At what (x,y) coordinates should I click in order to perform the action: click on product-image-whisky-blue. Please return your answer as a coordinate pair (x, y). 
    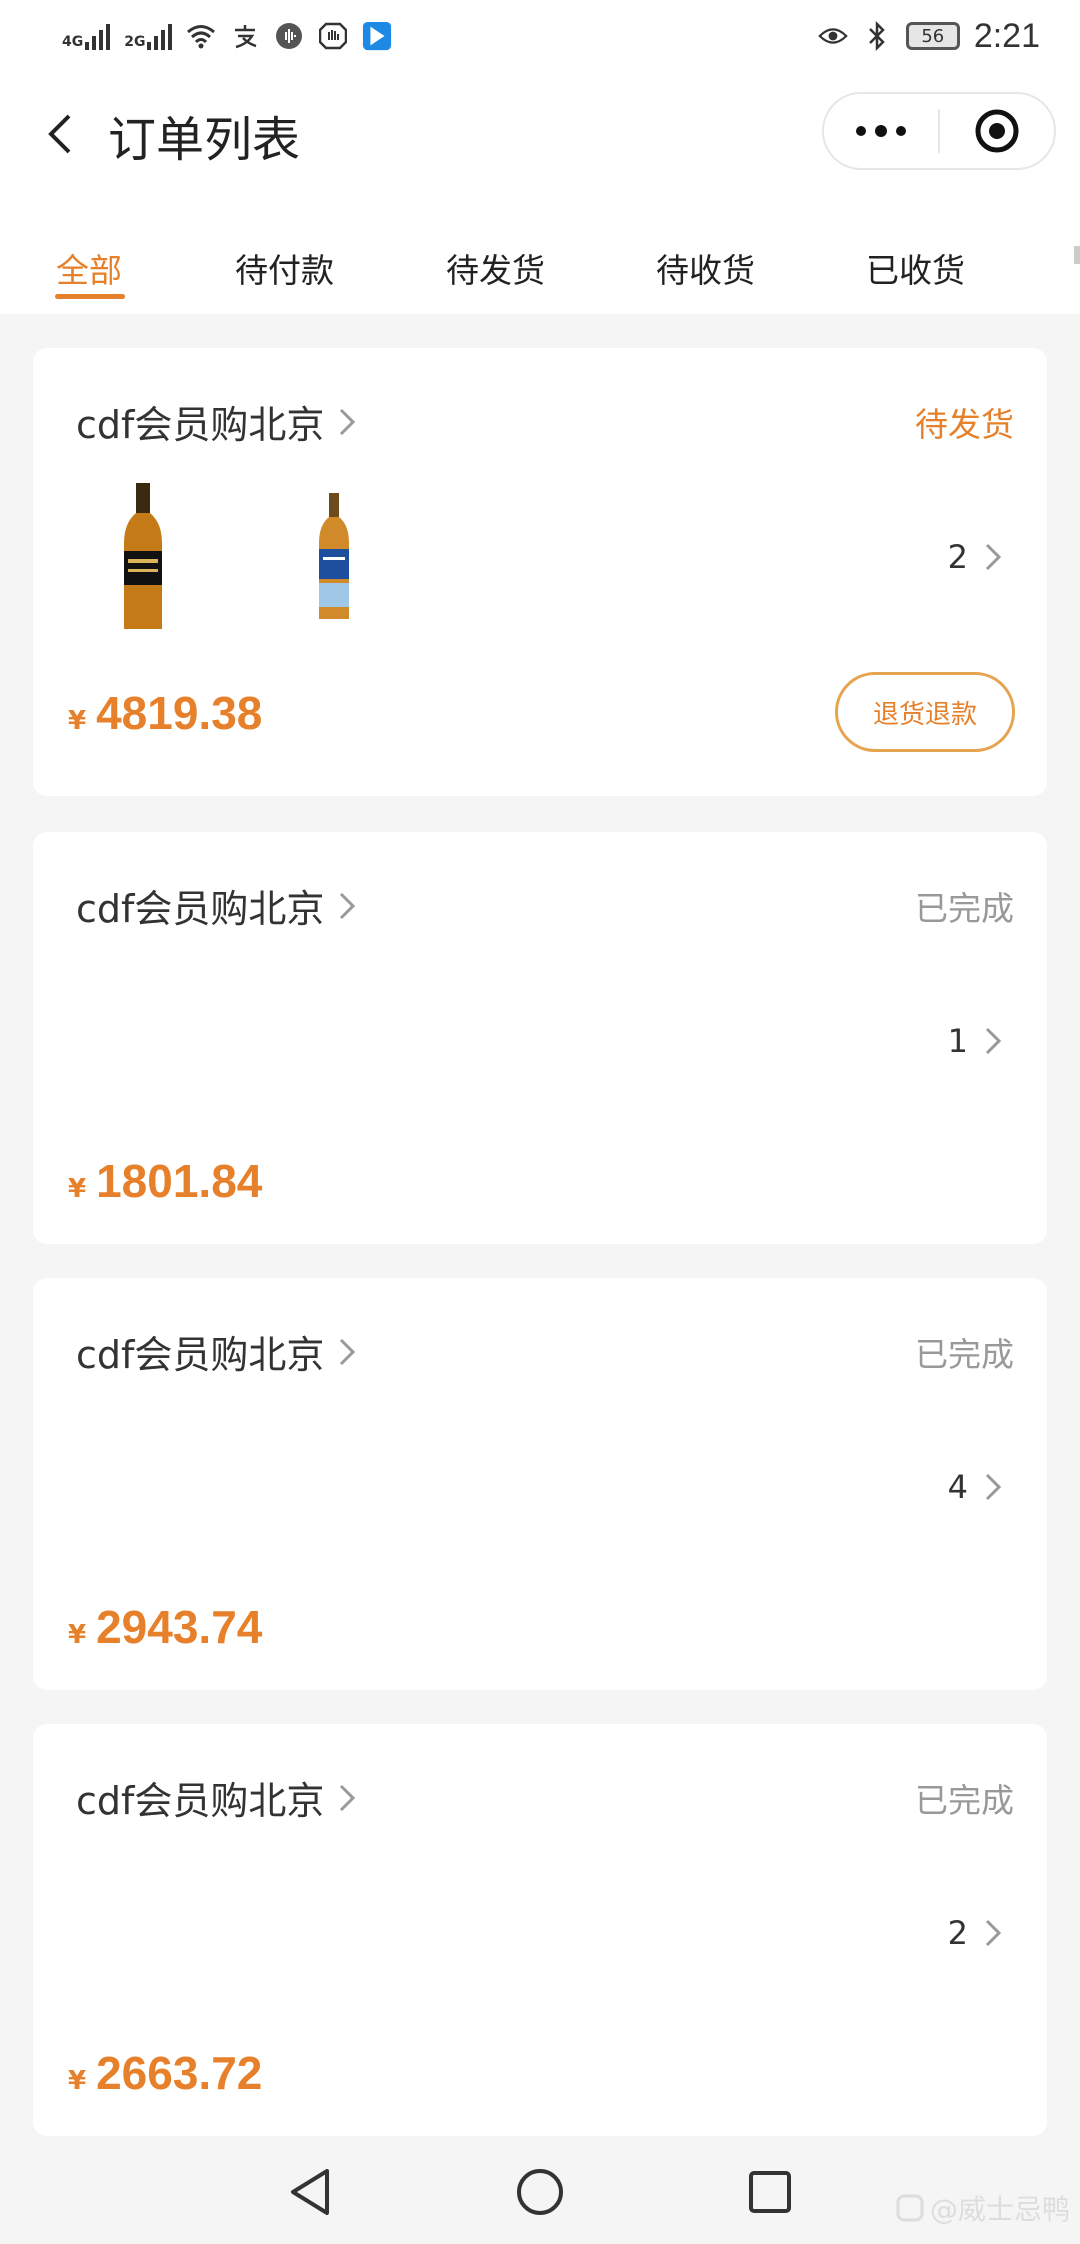
    Looking at the image, I should click on (334, 558).